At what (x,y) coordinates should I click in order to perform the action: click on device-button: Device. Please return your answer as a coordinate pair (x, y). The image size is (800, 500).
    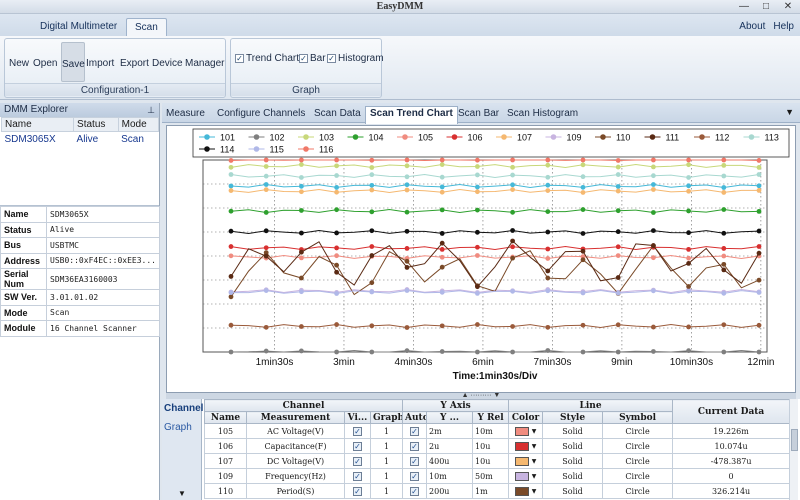
    Looking at the image, I should click on (167, 62).